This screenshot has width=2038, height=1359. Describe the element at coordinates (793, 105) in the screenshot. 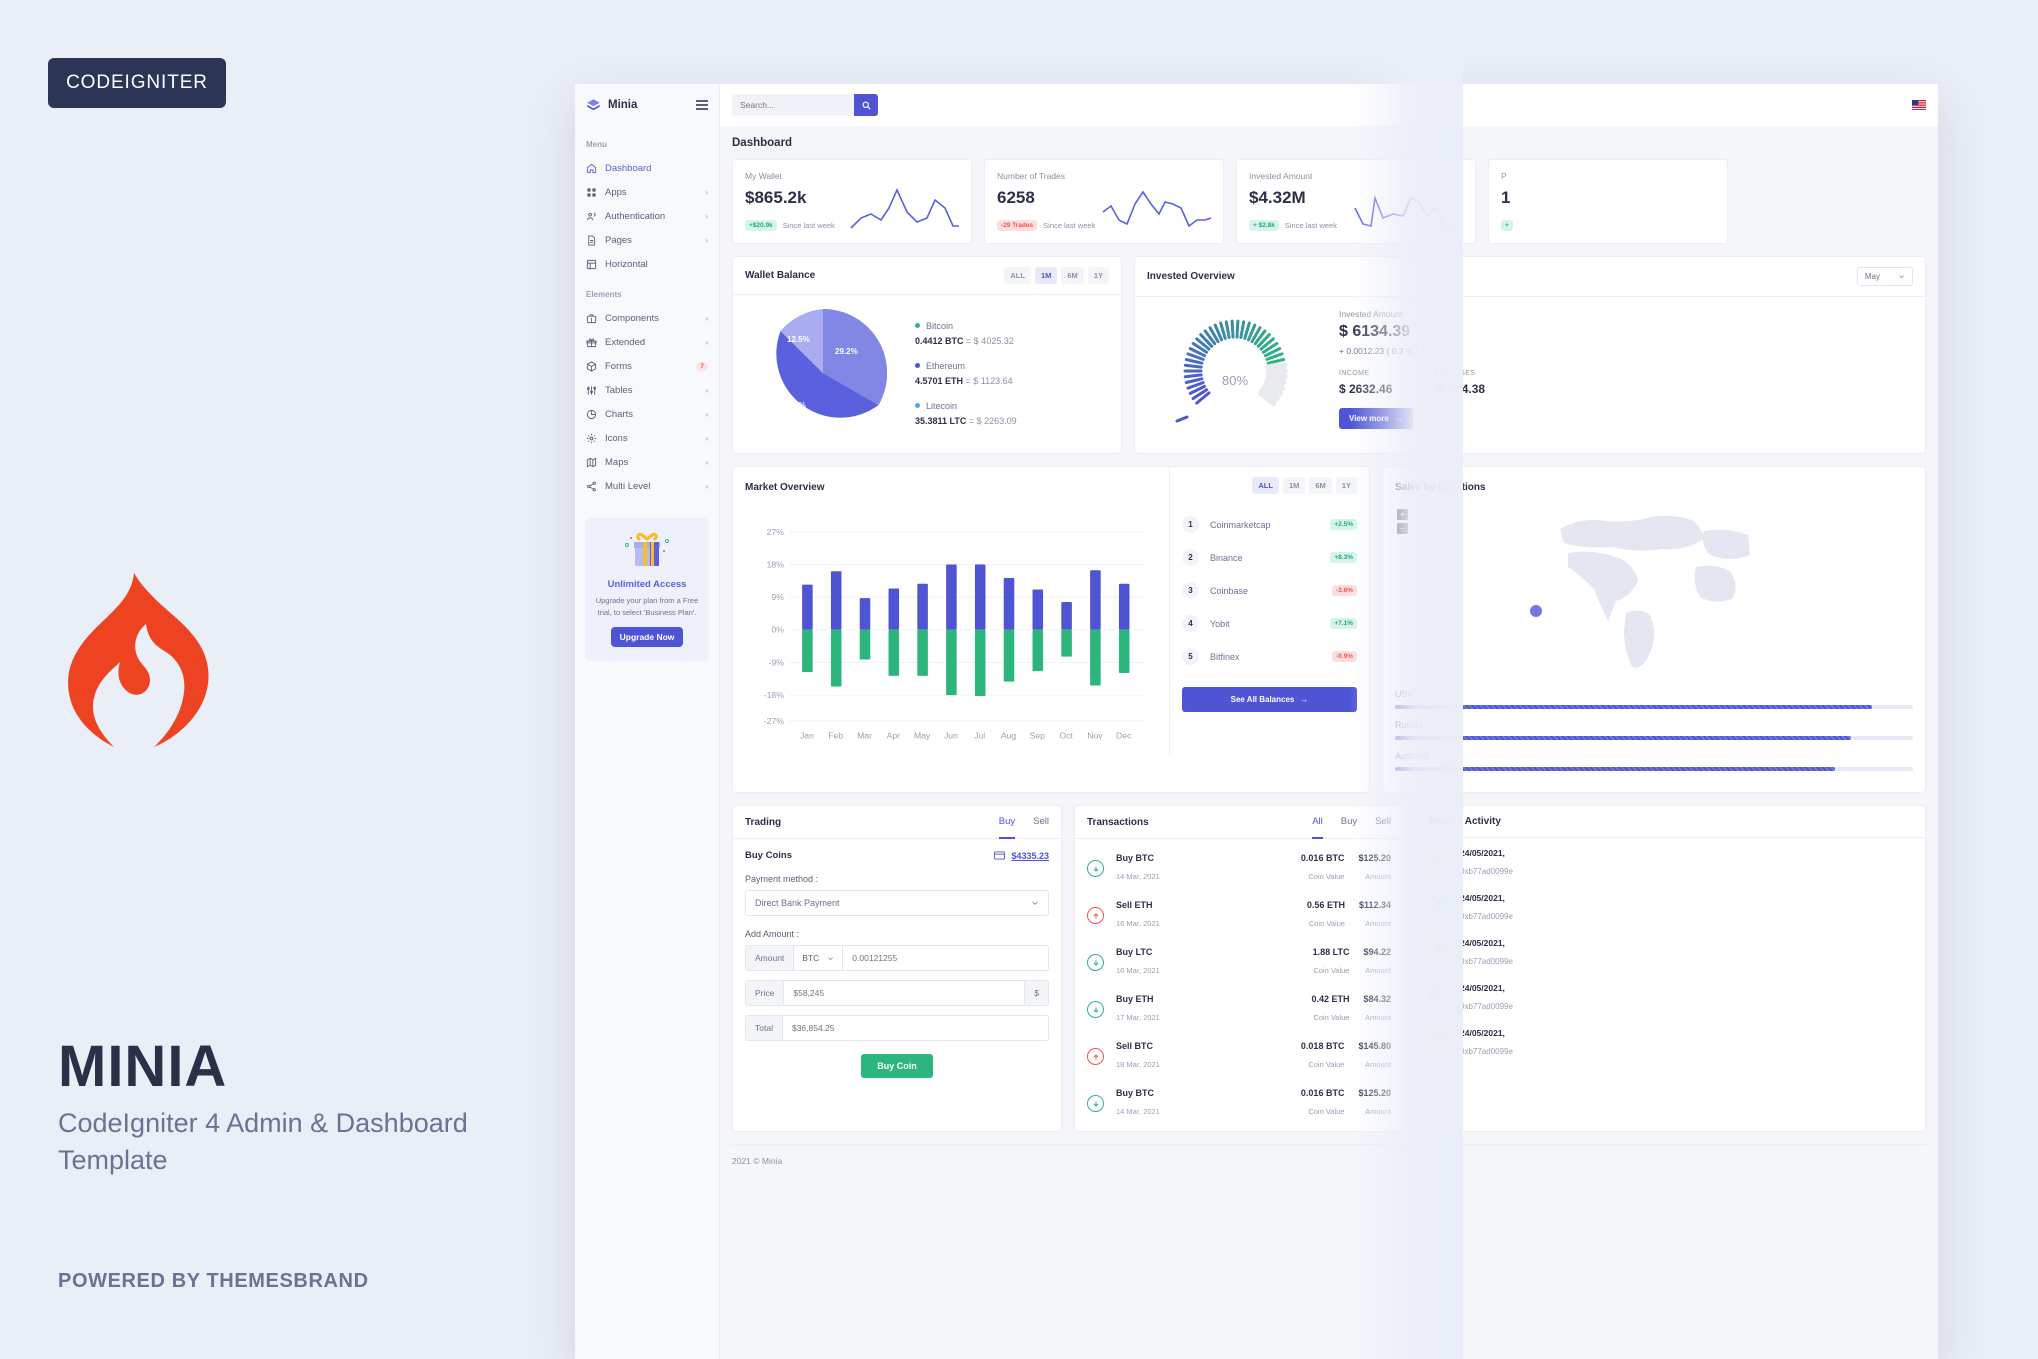

I see `search-input` at that location.